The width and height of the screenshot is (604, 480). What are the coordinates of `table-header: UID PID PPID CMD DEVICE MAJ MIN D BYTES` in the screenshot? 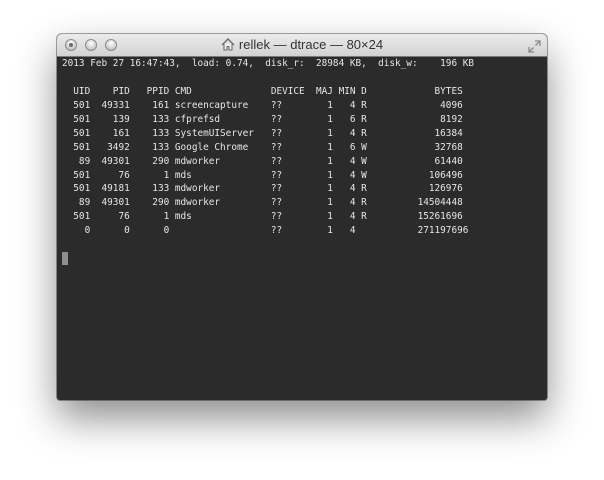 It's located at (262, 91).